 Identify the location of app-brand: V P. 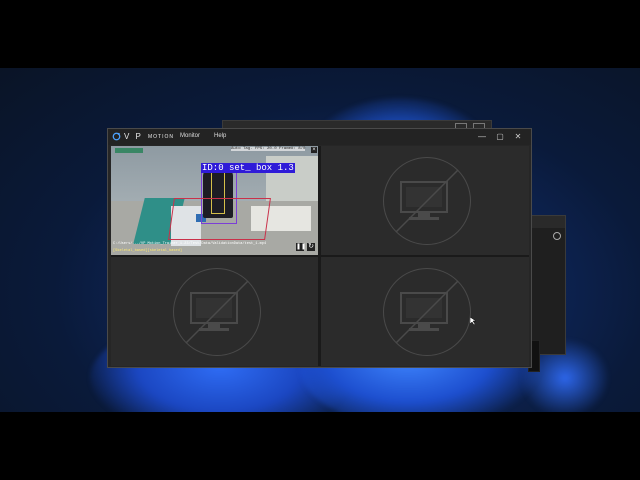
(133, 136).